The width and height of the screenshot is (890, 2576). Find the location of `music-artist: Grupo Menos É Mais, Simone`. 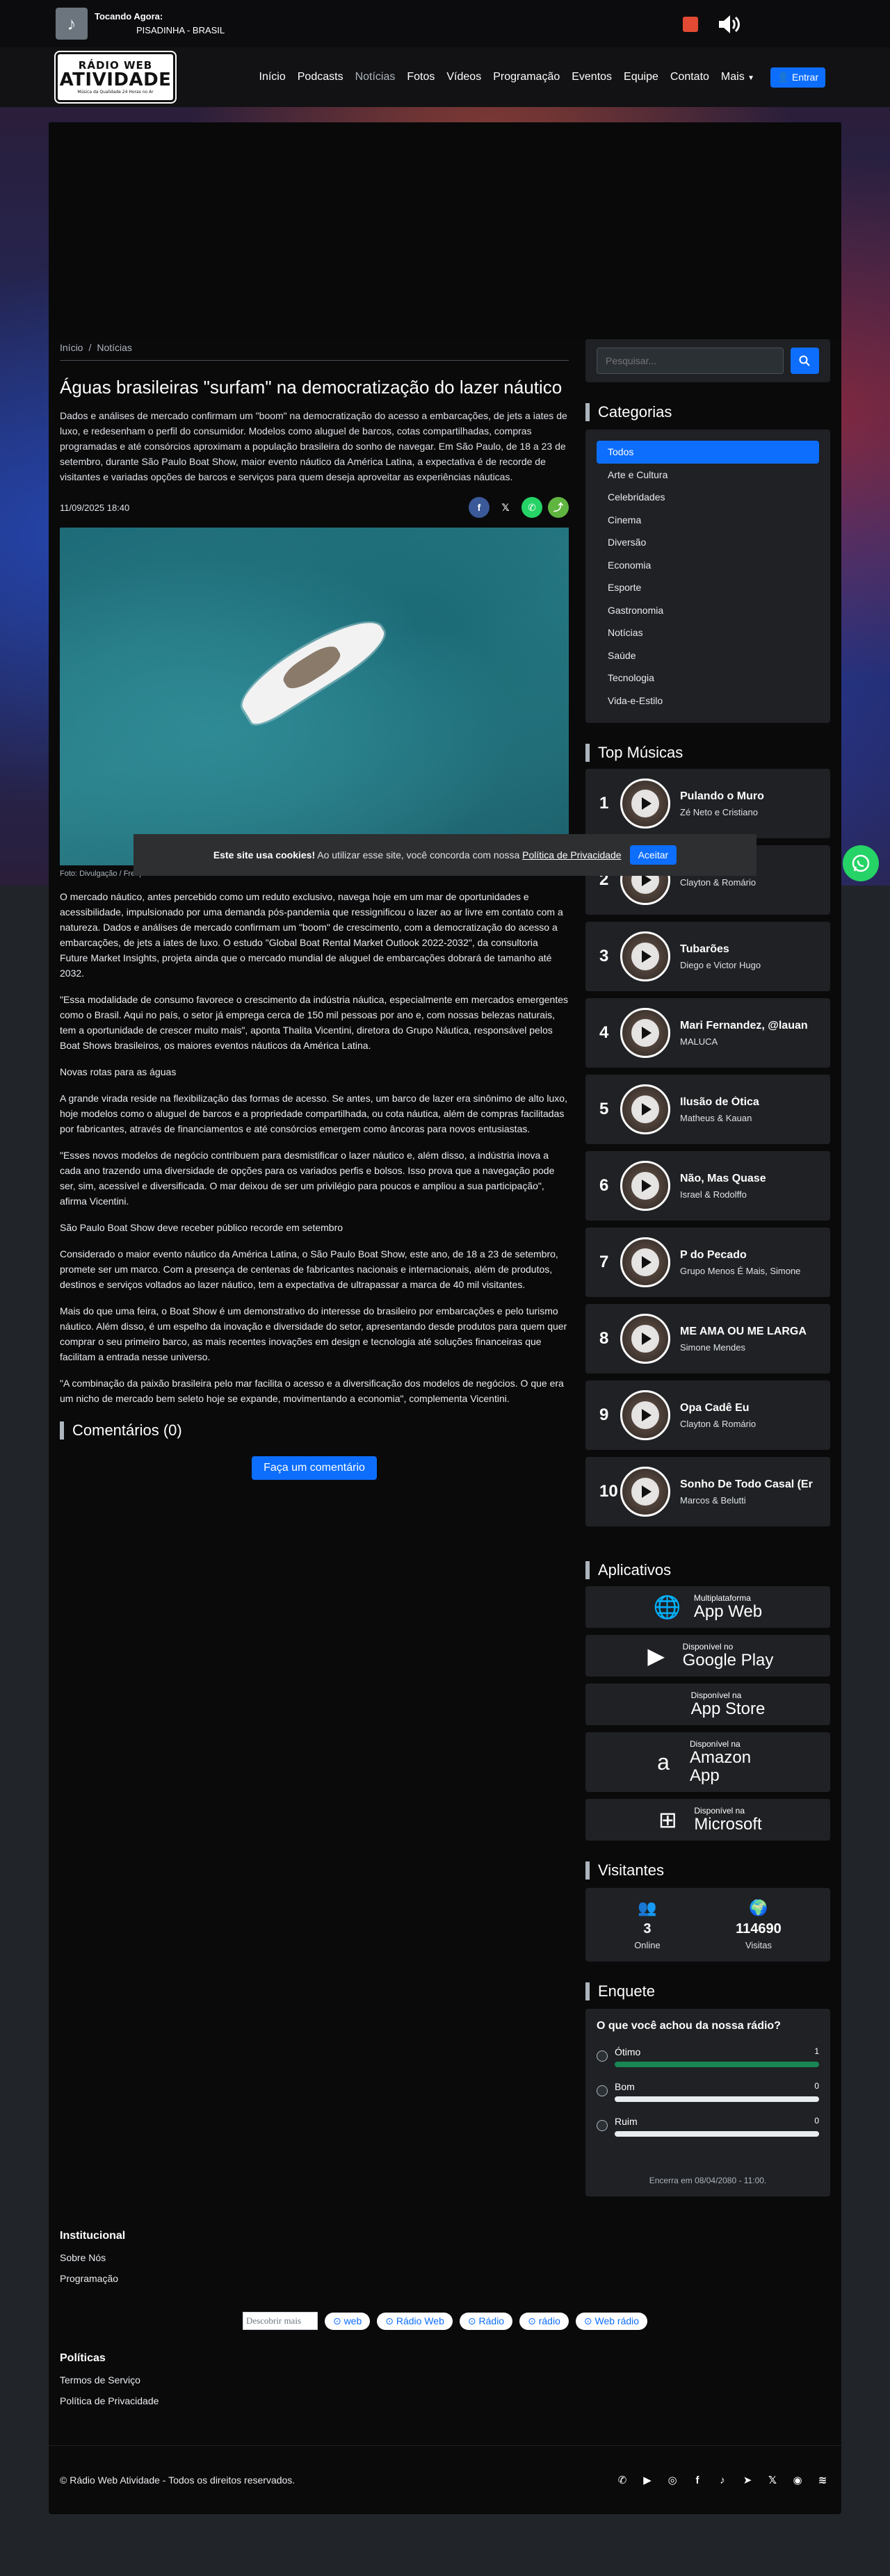

music-artist: Grupo Menos É Mais, Simone is located at coordinates (740, 1270).